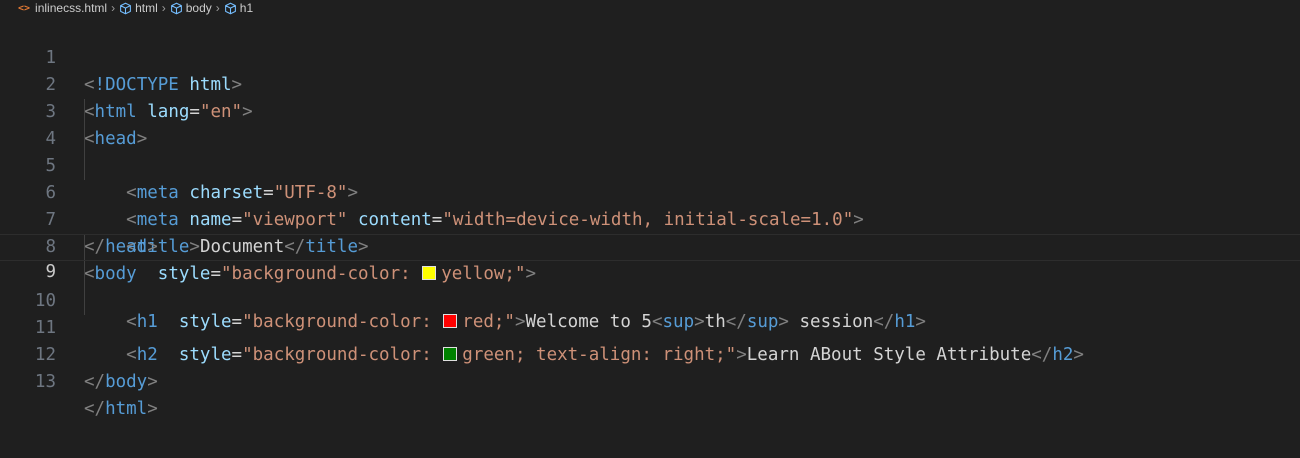 This screenshot has width=1300, height=458. Describe the element at coordinates (146, 8) in the screenshot. I see `breadcrumb-item-label: html` at that location.